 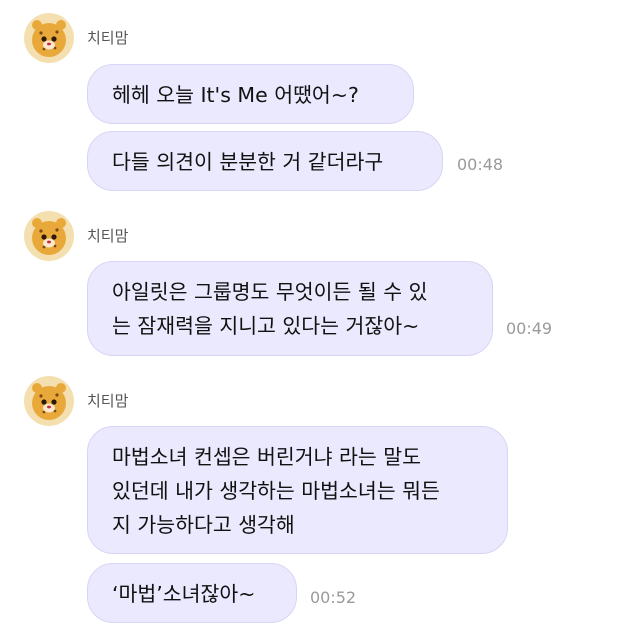 I want to click on message-text: 헤헤 오늘 It's Me 어땠어~?, so click(x=235, y=95).